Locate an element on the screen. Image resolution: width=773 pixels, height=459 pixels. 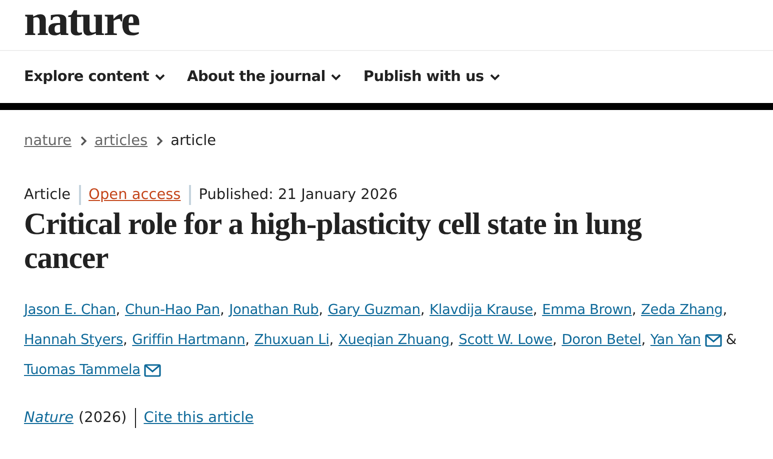
author-link: Emma Brown is located at coordinates (587, 310).